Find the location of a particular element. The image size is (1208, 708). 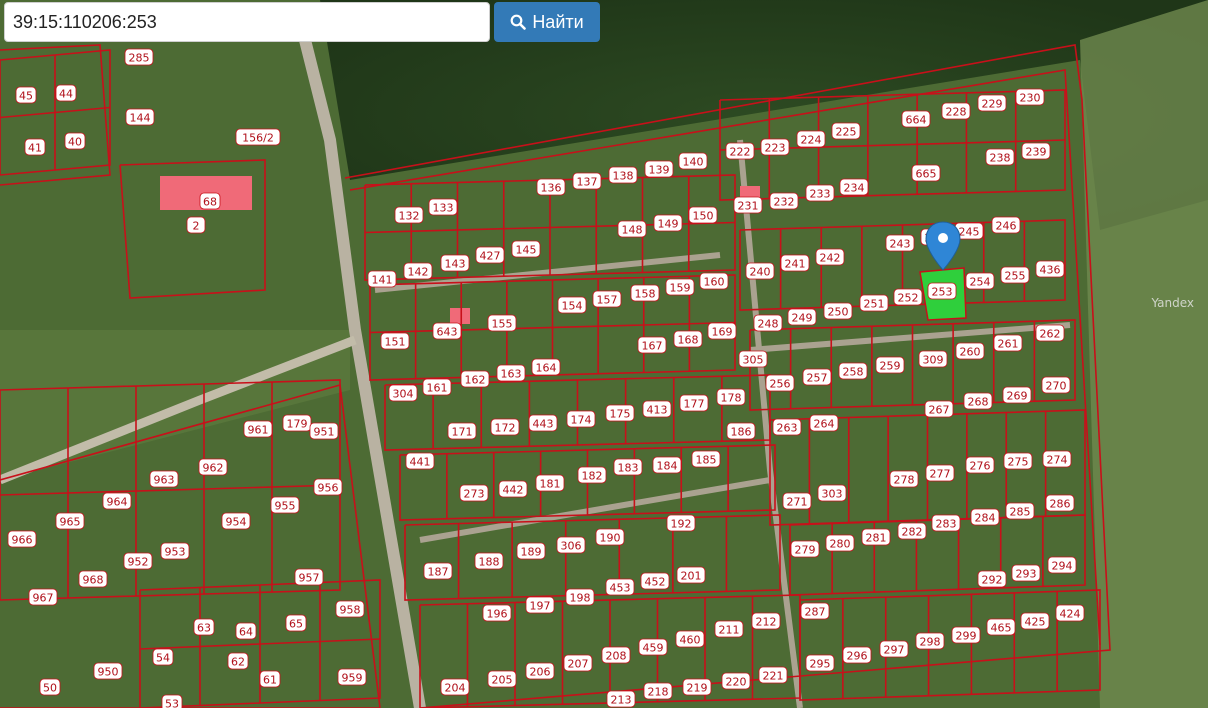

svg-text: 157 is located at coordinates (607, 300).